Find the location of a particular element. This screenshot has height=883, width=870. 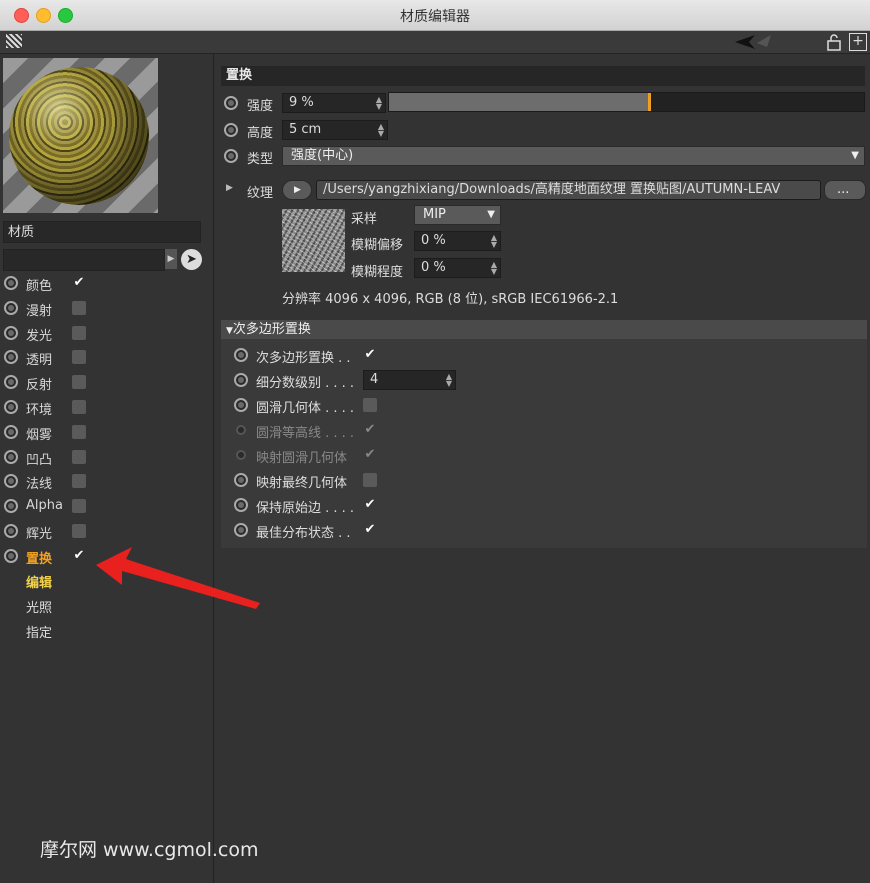

type-row: 类型 强度(中心) ▼ is located at coordinates (542, 156).